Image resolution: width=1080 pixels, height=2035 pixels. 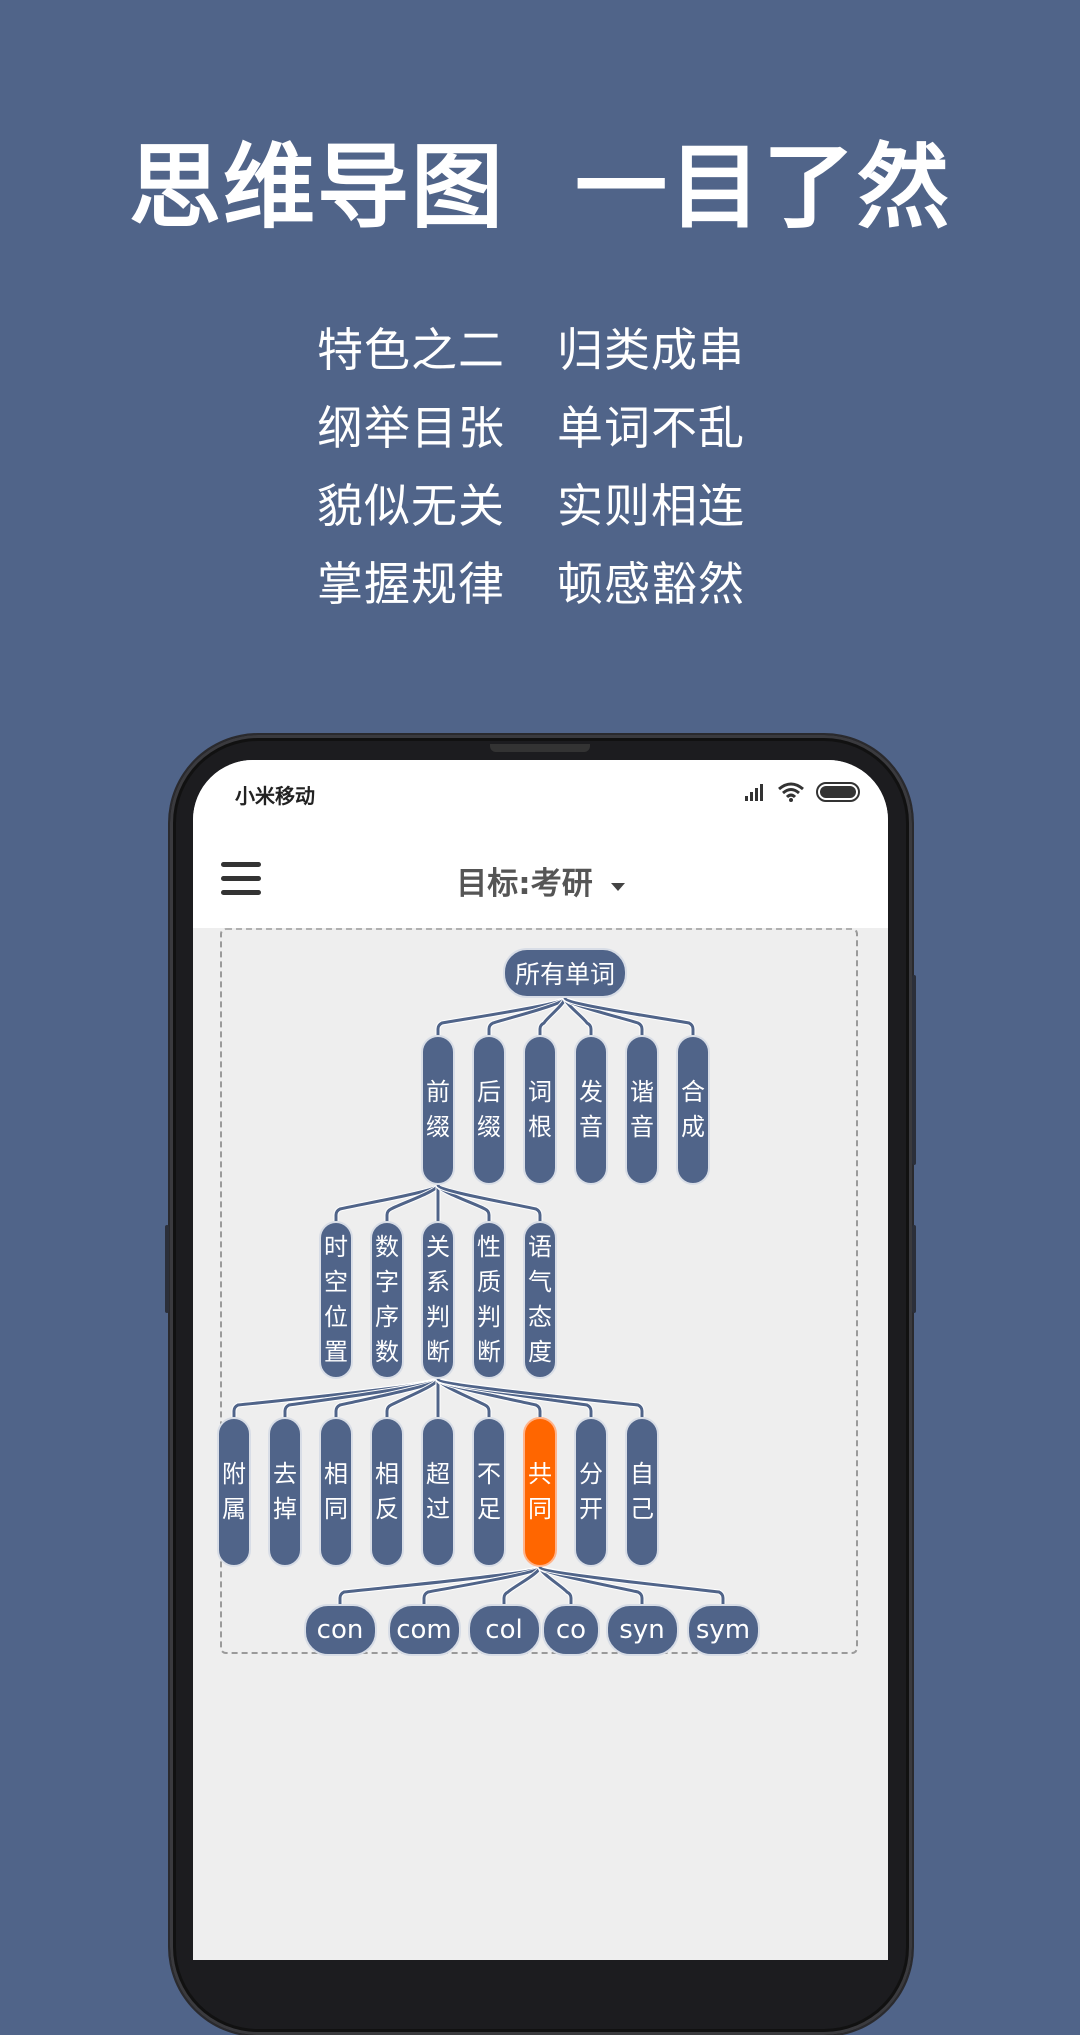 What do you see at coordinates (914, 1269) in the screenshot?
I see `phone-power-button` at bounding box center [914, 1269].